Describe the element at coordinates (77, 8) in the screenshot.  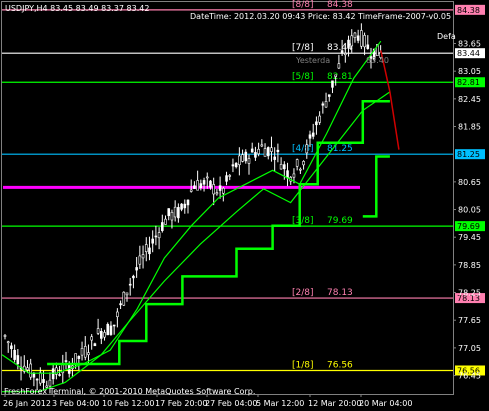
I see `symbol-label: USDJPY,H4 83.45 83.49 83.37 83.42` at that location.